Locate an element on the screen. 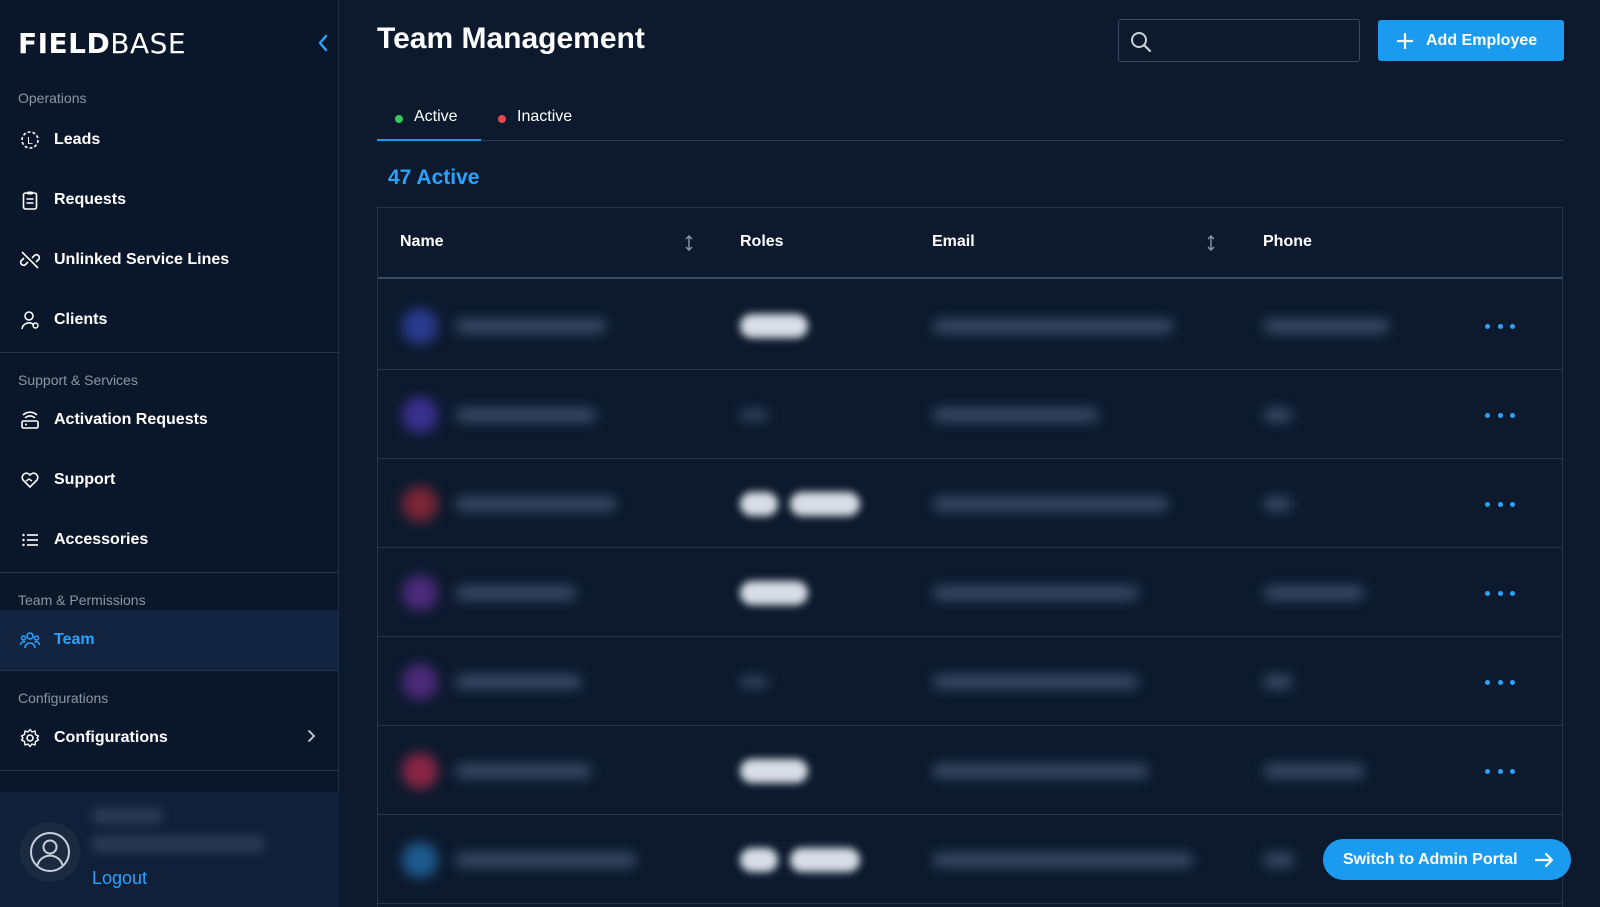 The image size is (1600, 907). arrow-right-icon is located at coordinates (1543, 859).